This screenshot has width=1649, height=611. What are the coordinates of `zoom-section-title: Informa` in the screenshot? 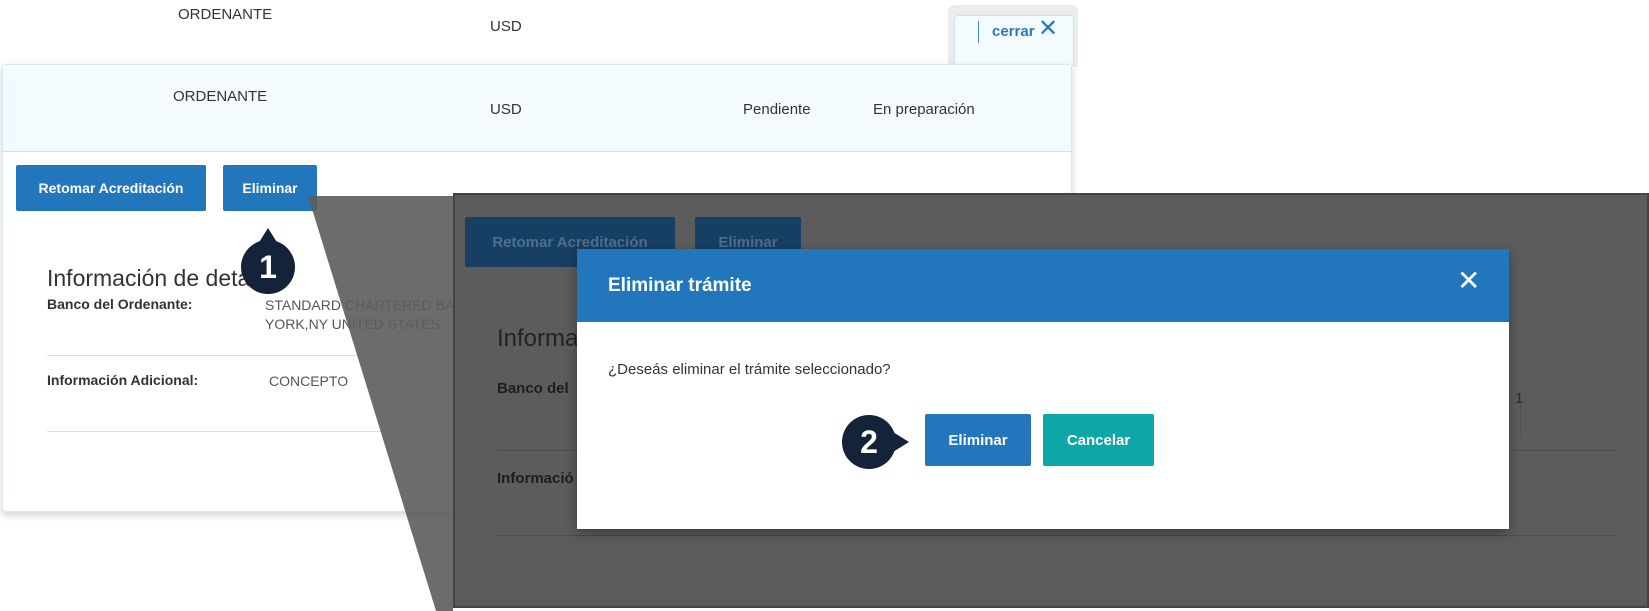 It's located at (538, 338).